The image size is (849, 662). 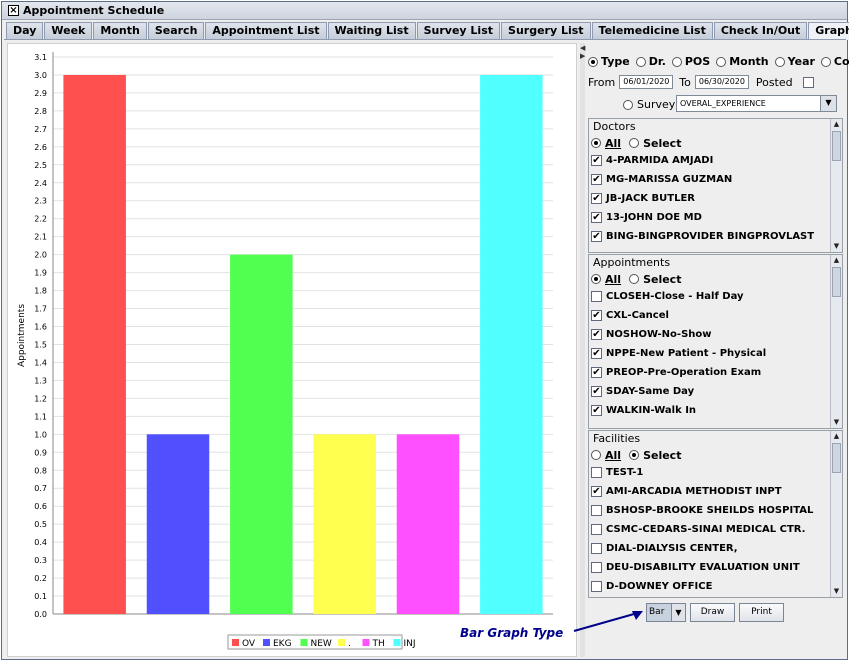 I want to click on list-item: ✔ JB-JACK BUTLER, so click(x=702, y=198).